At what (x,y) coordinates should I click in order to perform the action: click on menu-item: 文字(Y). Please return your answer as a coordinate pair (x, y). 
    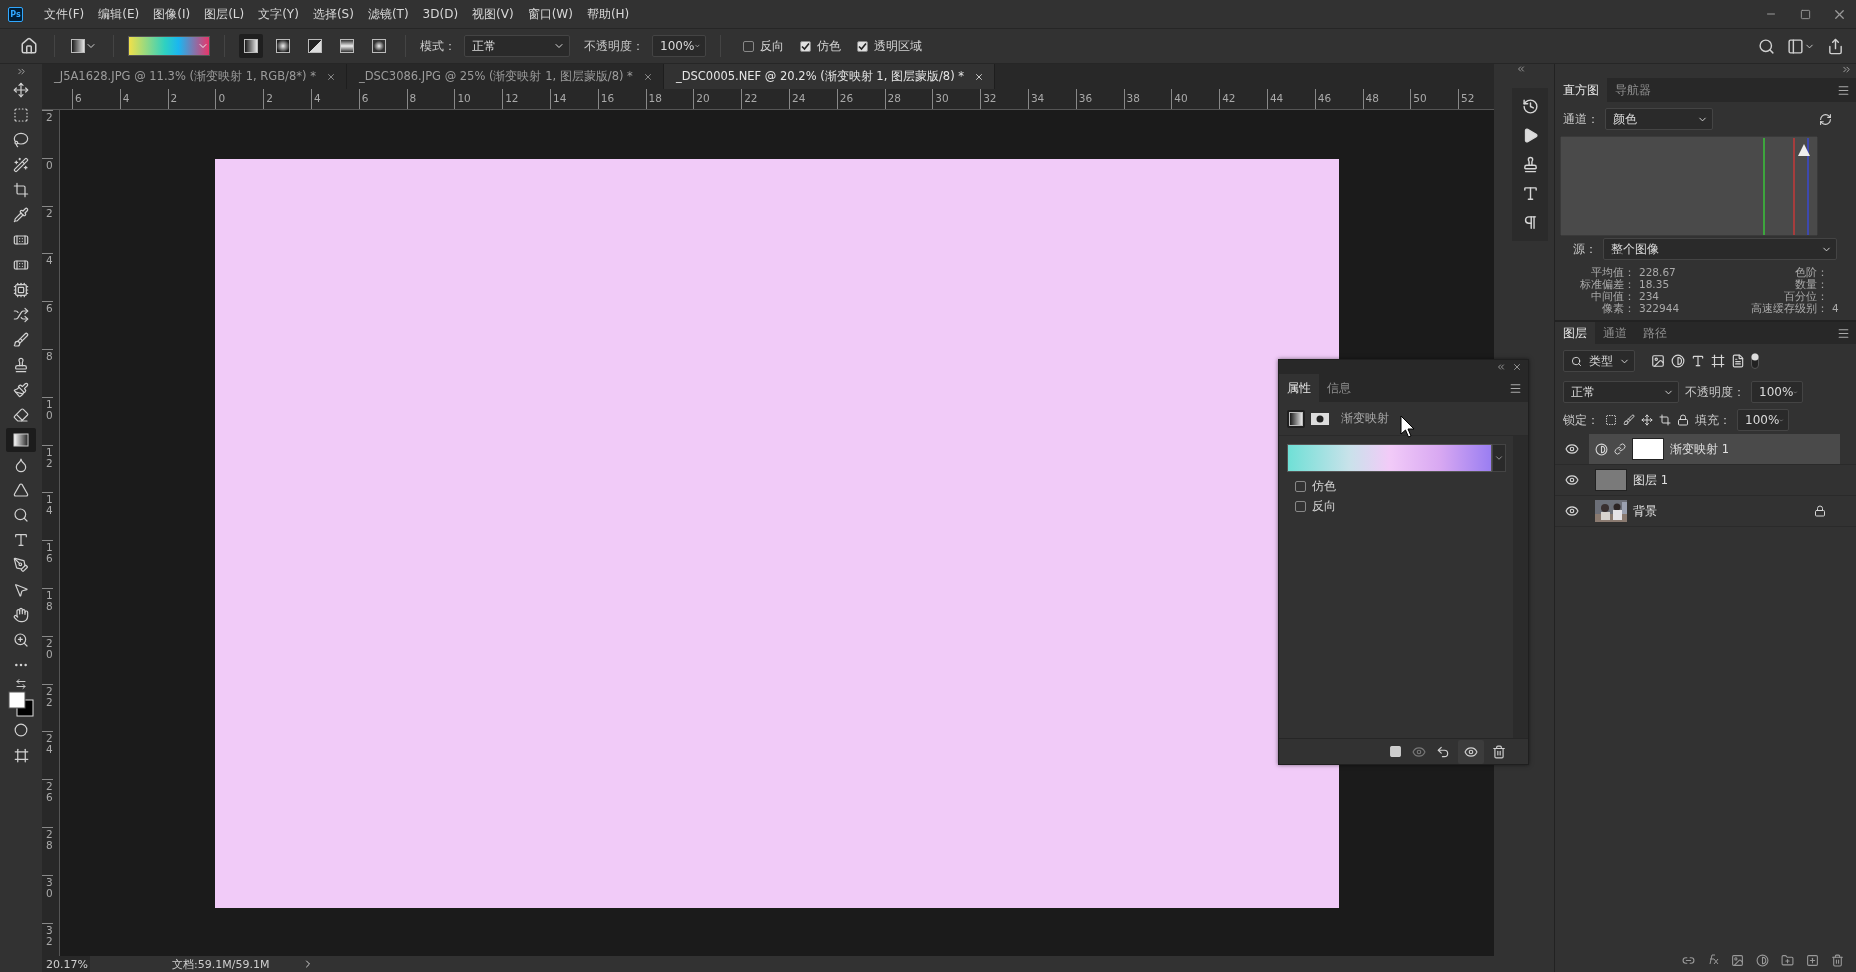
    Looking at the image, I should click on (278, 14).